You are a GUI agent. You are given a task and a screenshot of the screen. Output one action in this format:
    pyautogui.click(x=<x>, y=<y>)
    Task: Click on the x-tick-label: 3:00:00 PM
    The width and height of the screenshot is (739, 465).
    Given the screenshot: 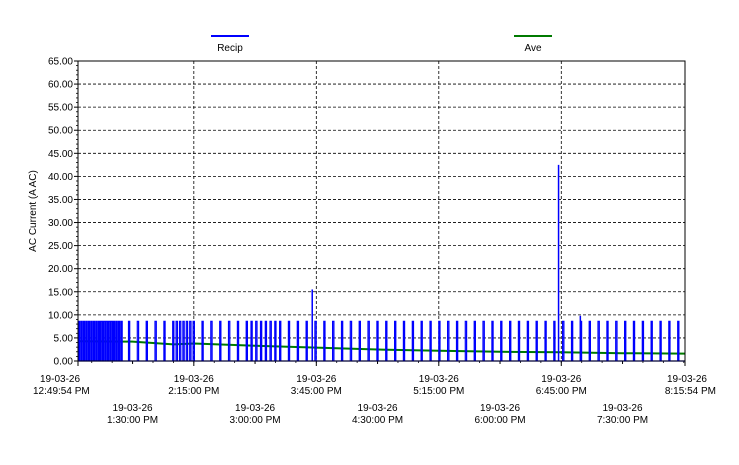 What is the action you would take?
    pyautogui.click(x=254, y=420)
    